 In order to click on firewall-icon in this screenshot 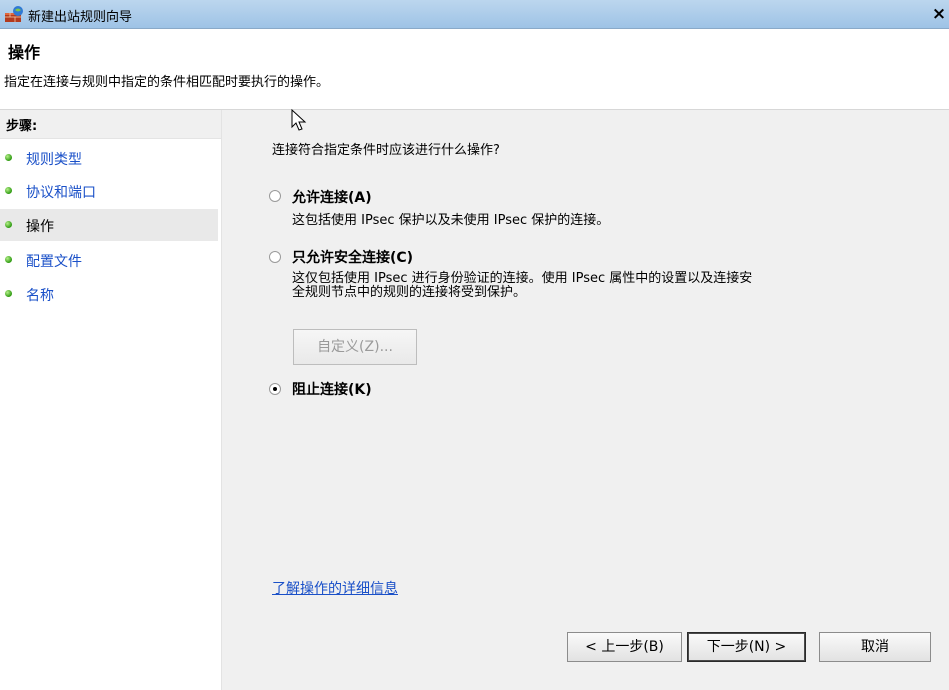, I will do `click(14, 14)`.